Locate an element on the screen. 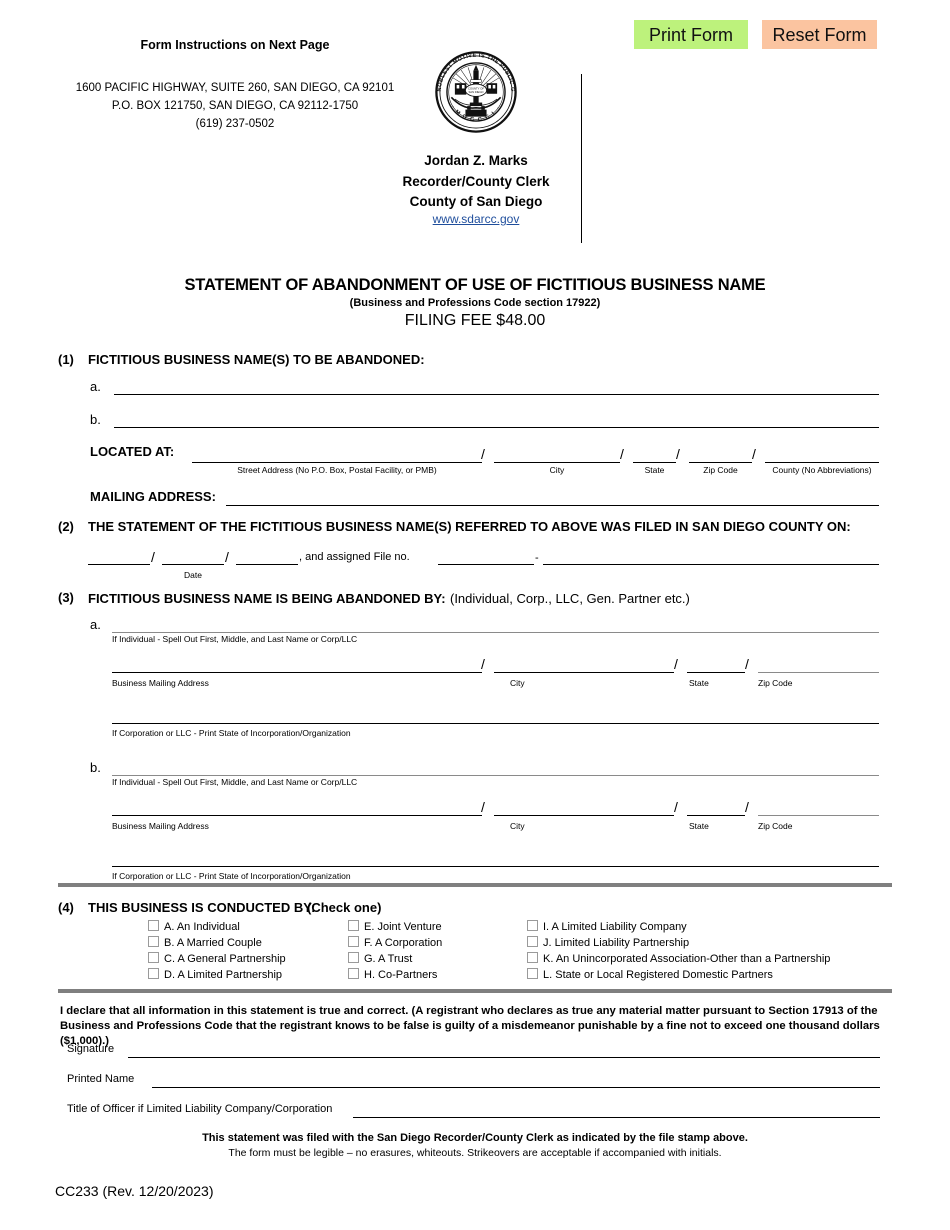  abandoned-by-b-name-input is located at coordinates (495, 775).